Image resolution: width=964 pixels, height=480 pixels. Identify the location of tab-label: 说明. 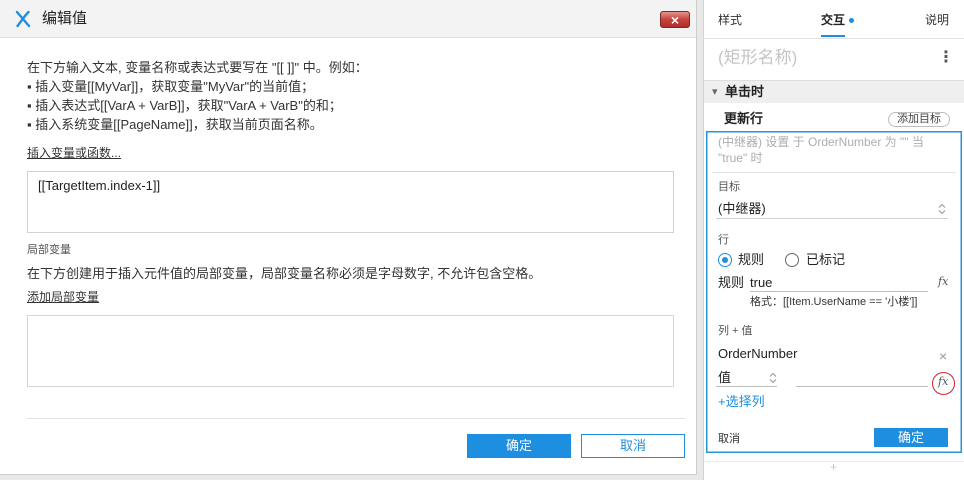
(937, 20).